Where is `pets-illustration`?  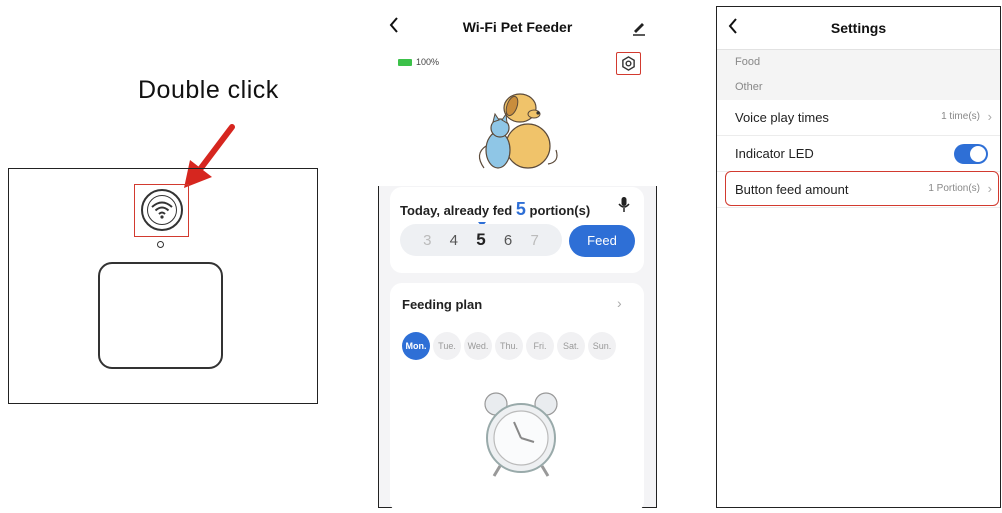 pets-illustration is located at coordinates (518, 131).